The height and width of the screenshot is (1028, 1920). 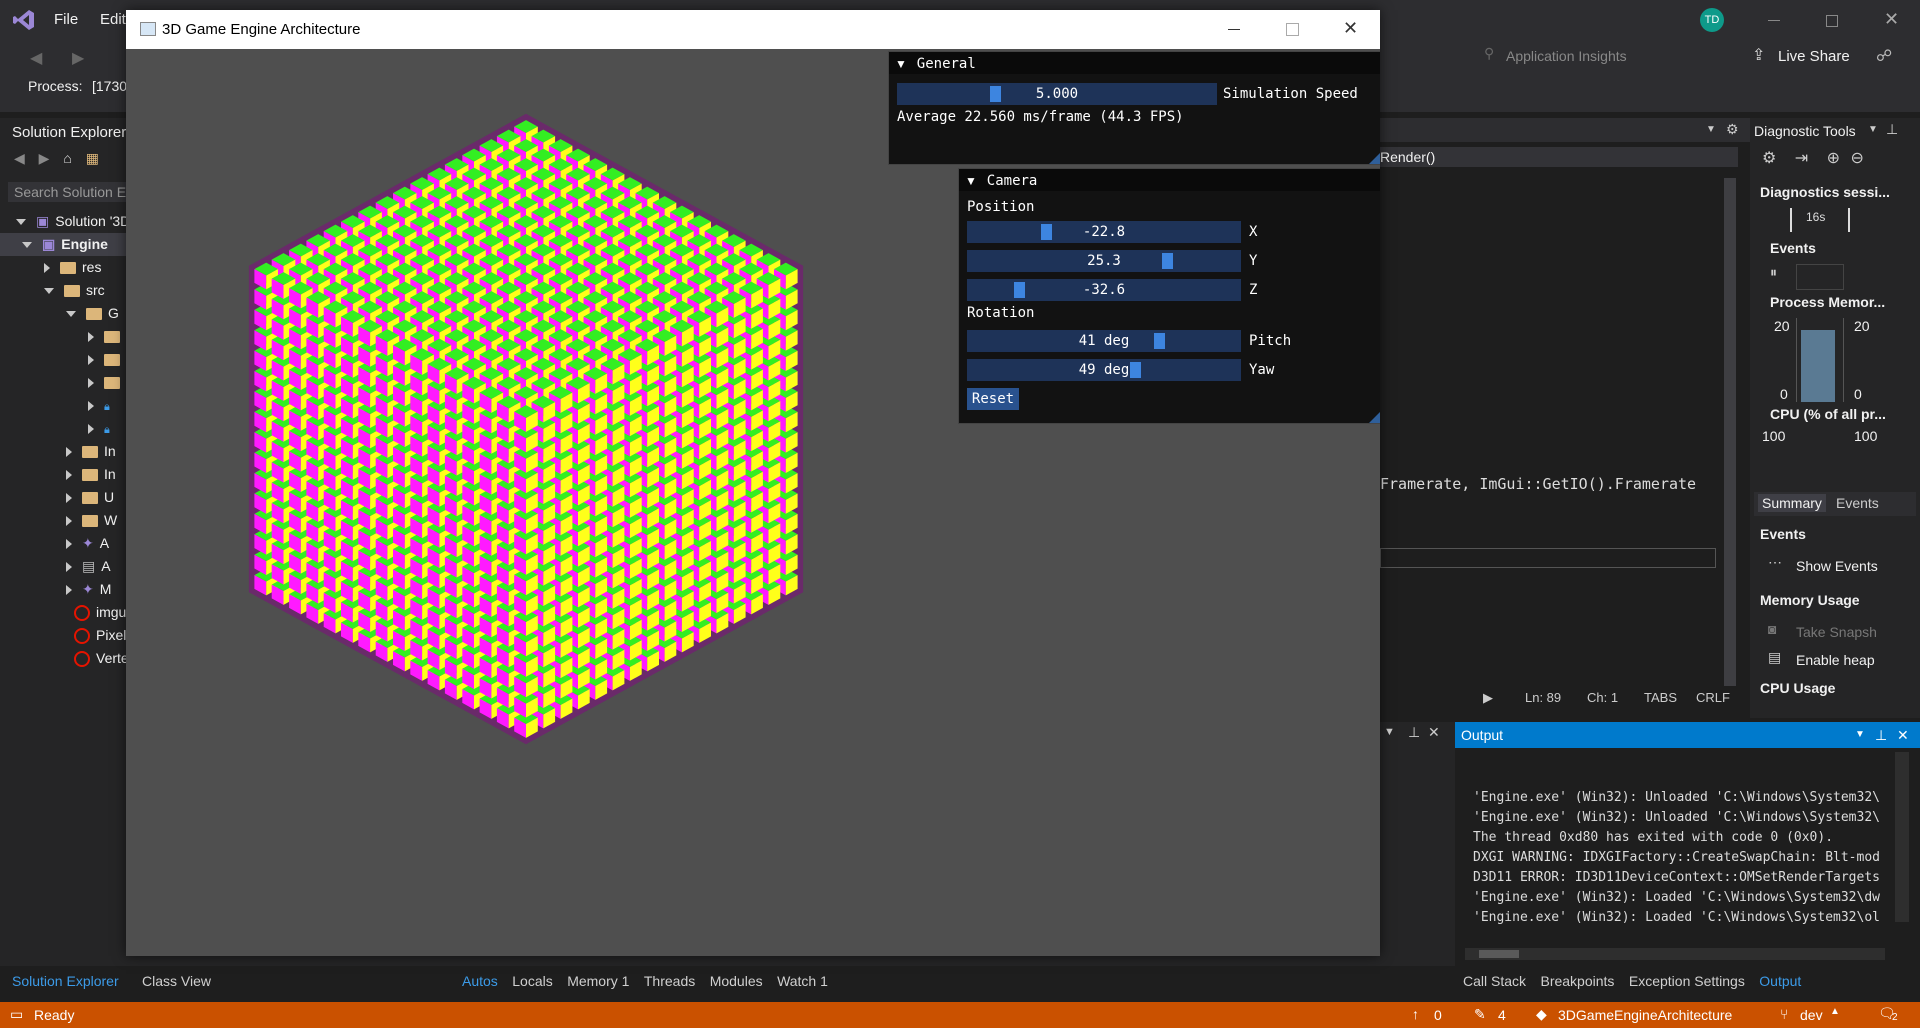 What do you see at coordinates (1104, 232) in the screenshot?
I see `position-x-slider: -22.8` at bounding box center [1104, 232].